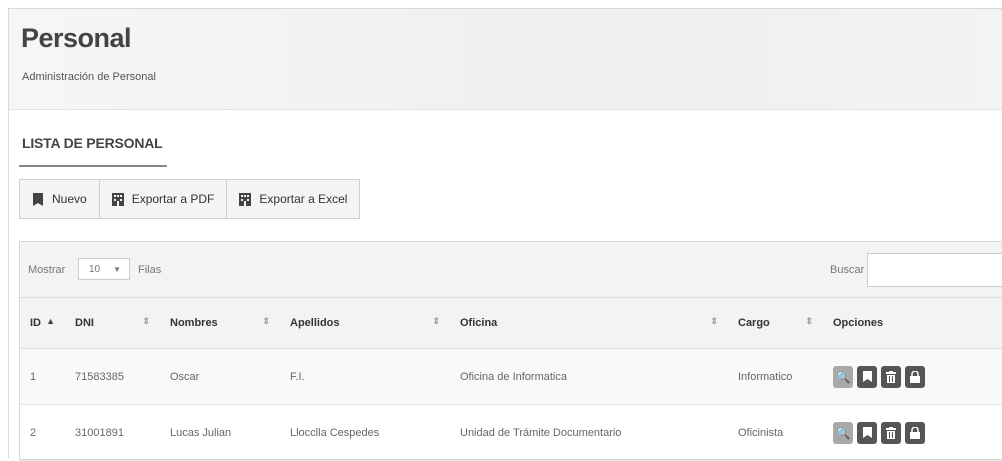 The image size is (1002, 461). Describe the element at coordinates (754, 323) in the screenshot. I see `column-header-label: Cargo` at that location.